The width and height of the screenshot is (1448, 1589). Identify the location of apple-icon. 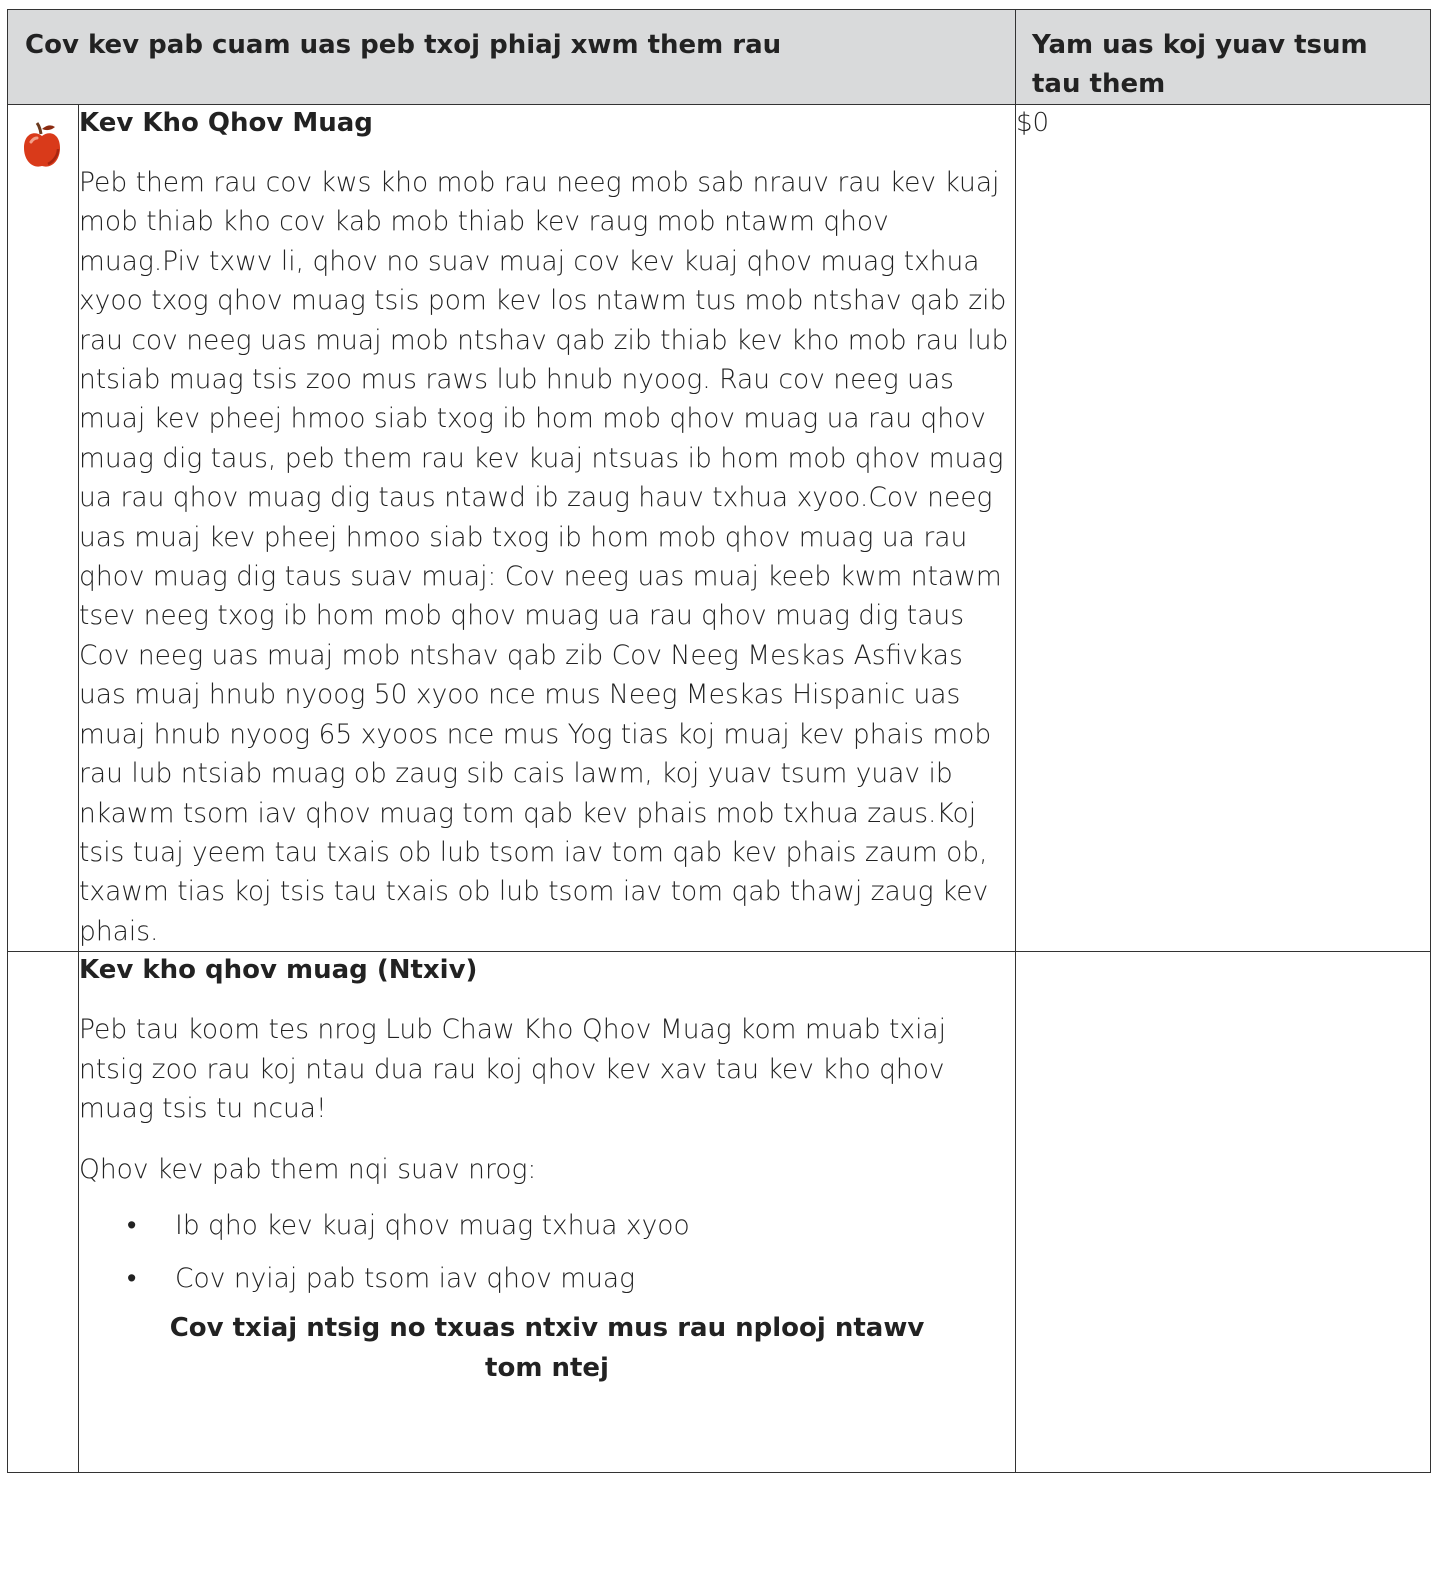
(42, 144).